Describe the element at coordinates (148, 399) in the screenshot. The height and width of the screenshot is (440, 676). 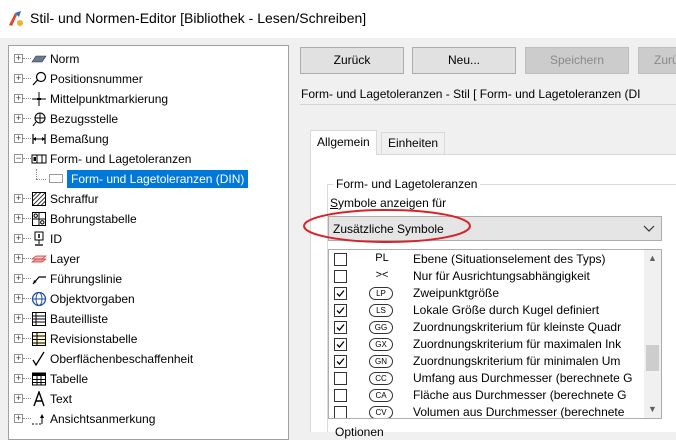
I see `tree-item-text: + Text` at that location.